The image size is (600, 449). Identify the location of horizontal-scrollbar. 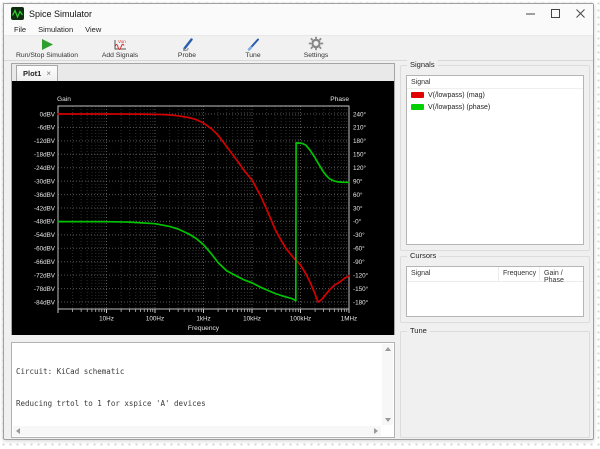
(197, 431).